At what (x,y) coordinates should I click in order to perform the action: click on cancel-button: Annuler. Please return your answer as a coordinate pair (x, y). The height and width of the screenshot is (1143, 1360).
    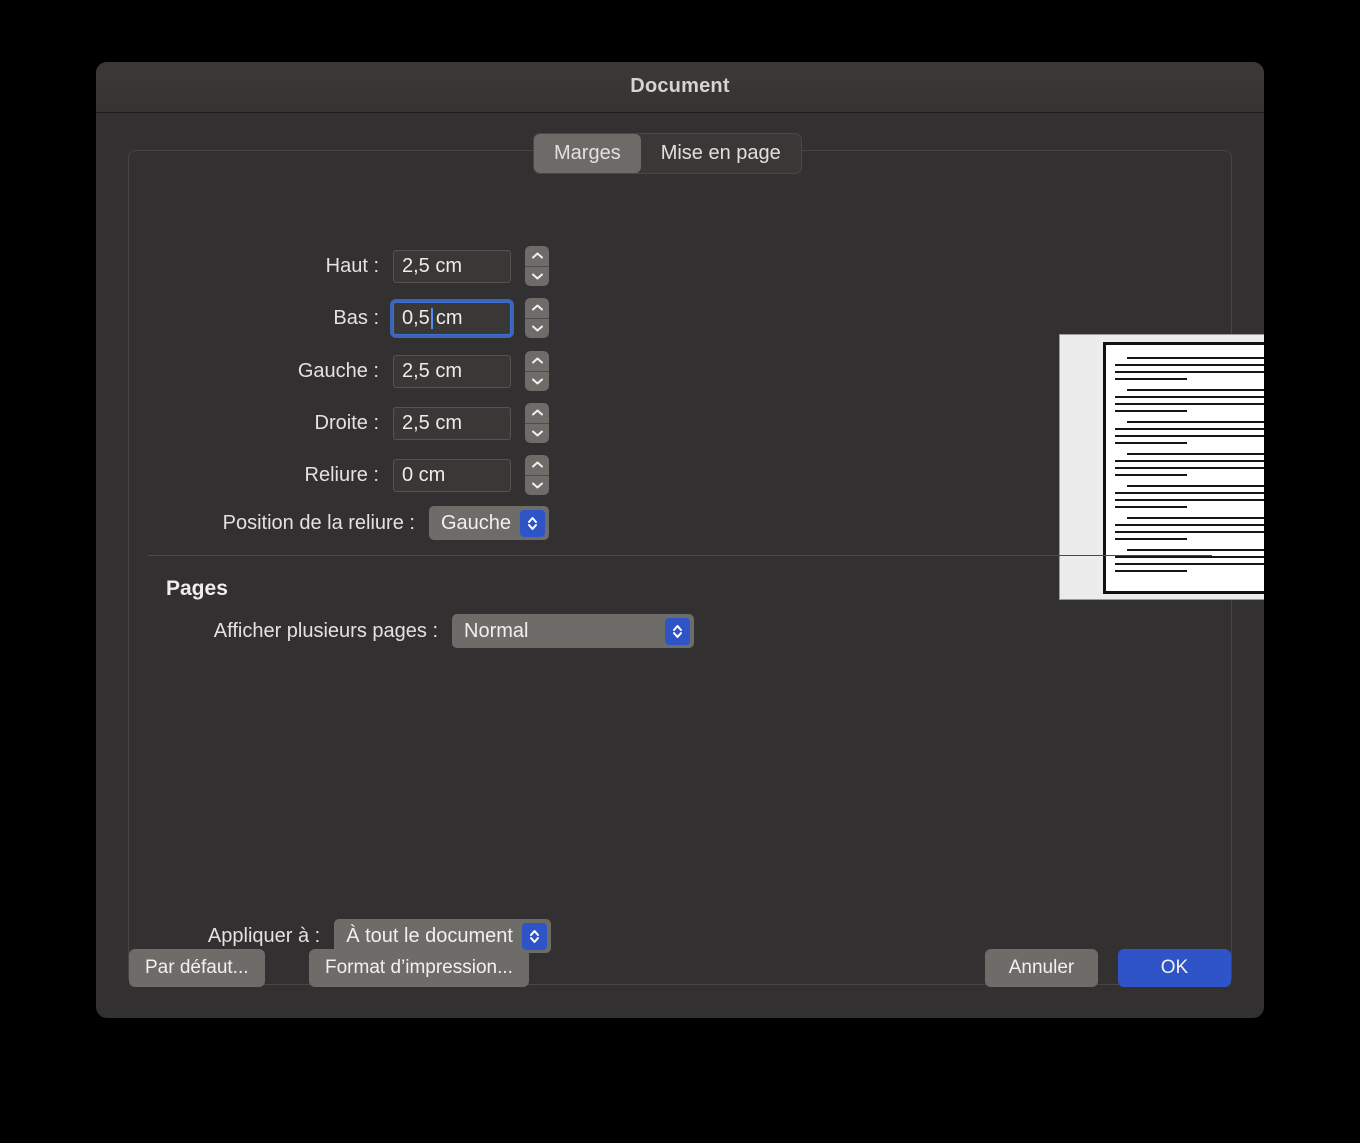
    Looking at the image, I should click on (1041, 968).